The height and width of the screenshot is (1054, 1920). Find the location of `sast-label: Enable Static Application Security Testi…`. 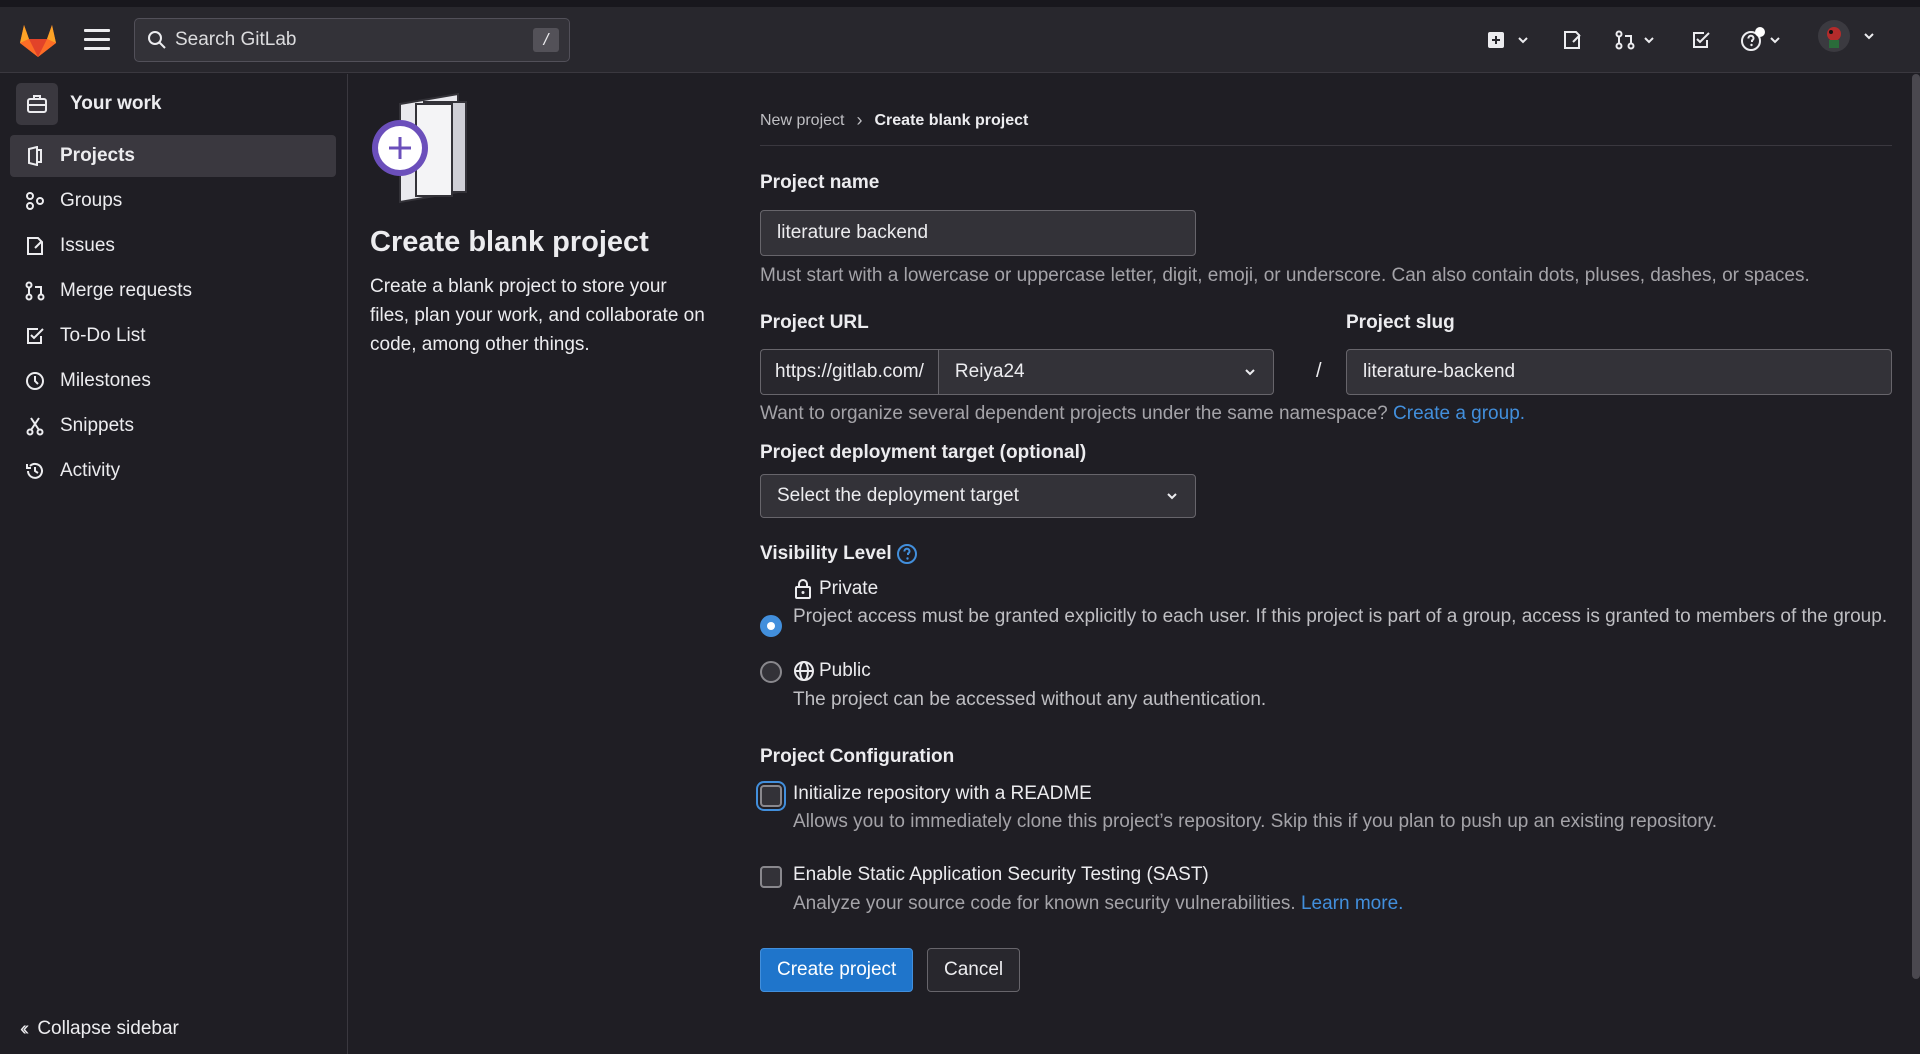

sast-label: Enable Static Application Security Testi… is located at coordinates (1001, 875).